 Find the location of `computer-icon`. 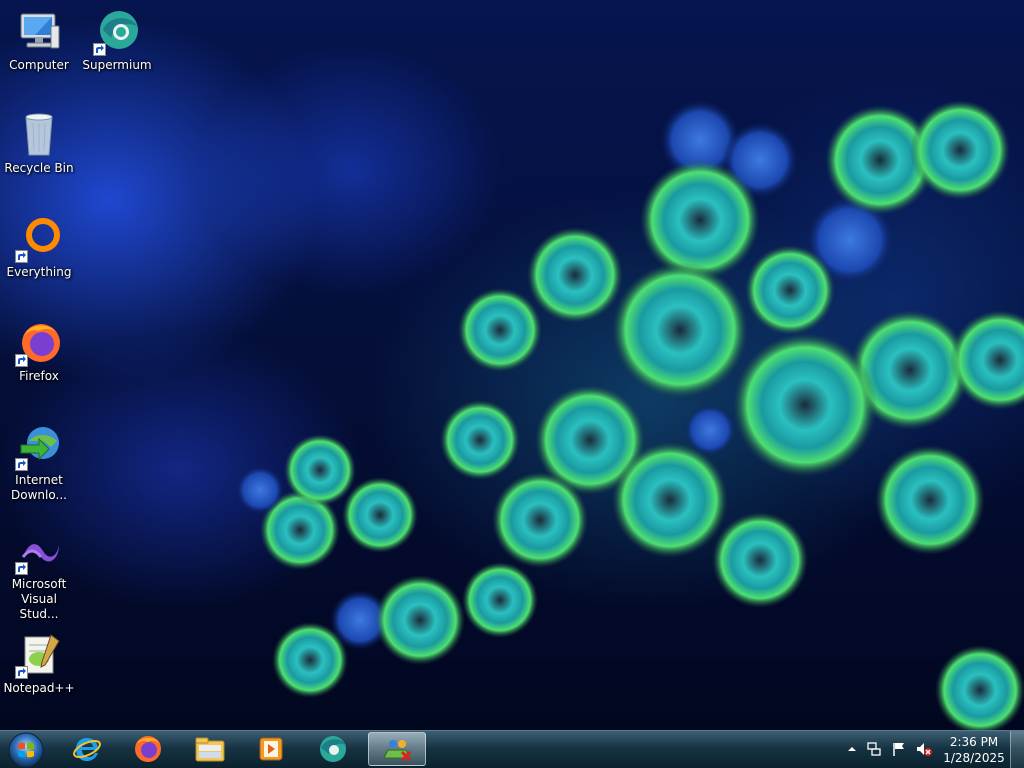

computer-icon is located at coordinates (39, 32).